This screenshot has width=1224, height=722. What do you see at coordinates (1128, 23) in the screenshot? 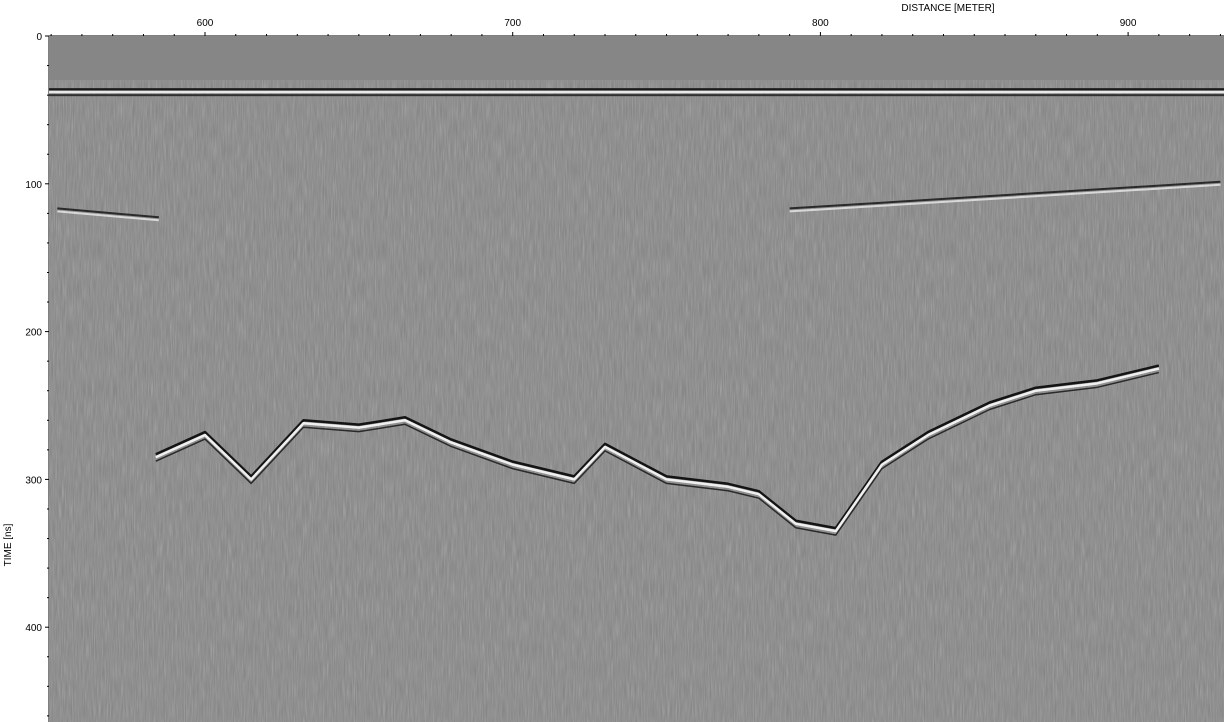
I see `x-tick-label: 900` at bounding box center [1128, 23].